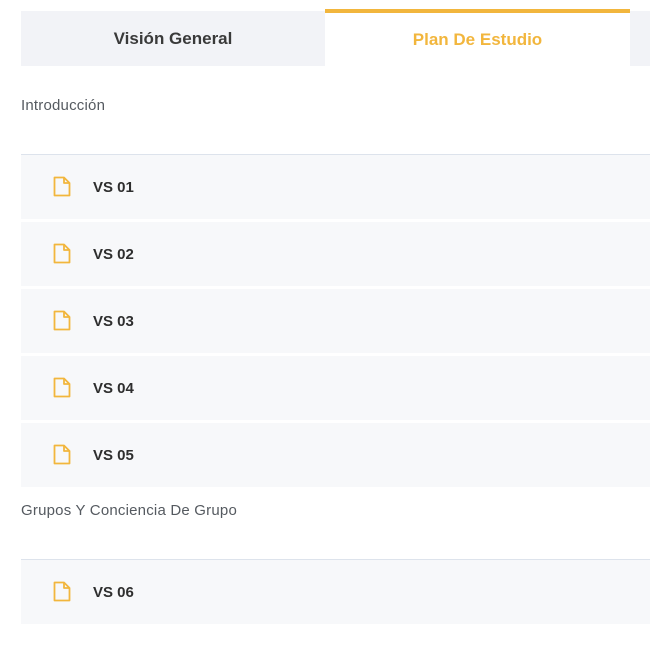 The image size is (650, 651). Describe the element at coordinates (173, 38) in the screenshot. I see `tab-overview: Visión General` at that location.